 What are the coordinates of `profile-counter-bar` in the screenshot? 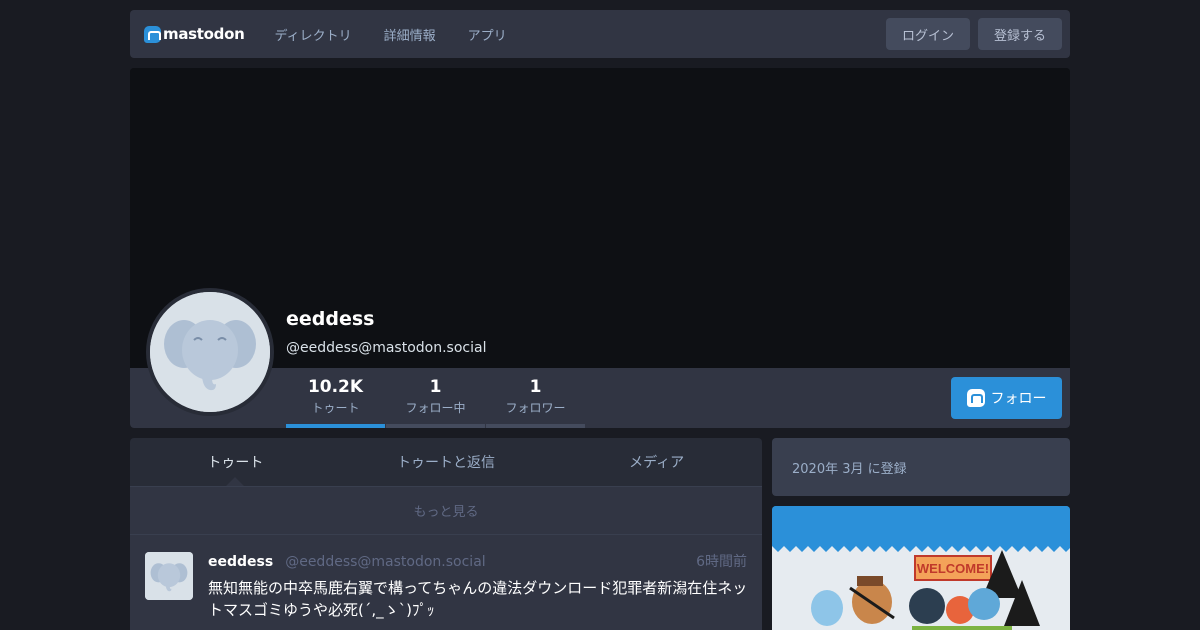 It's located at (600, 398).